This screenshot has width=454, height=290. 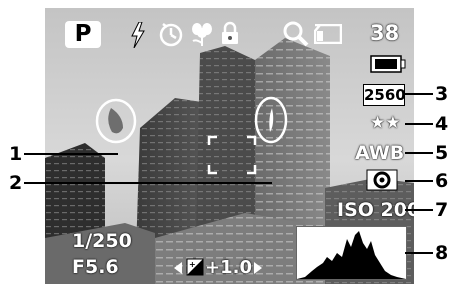 I want to click on metering-icon, so click(x=382, y=180).